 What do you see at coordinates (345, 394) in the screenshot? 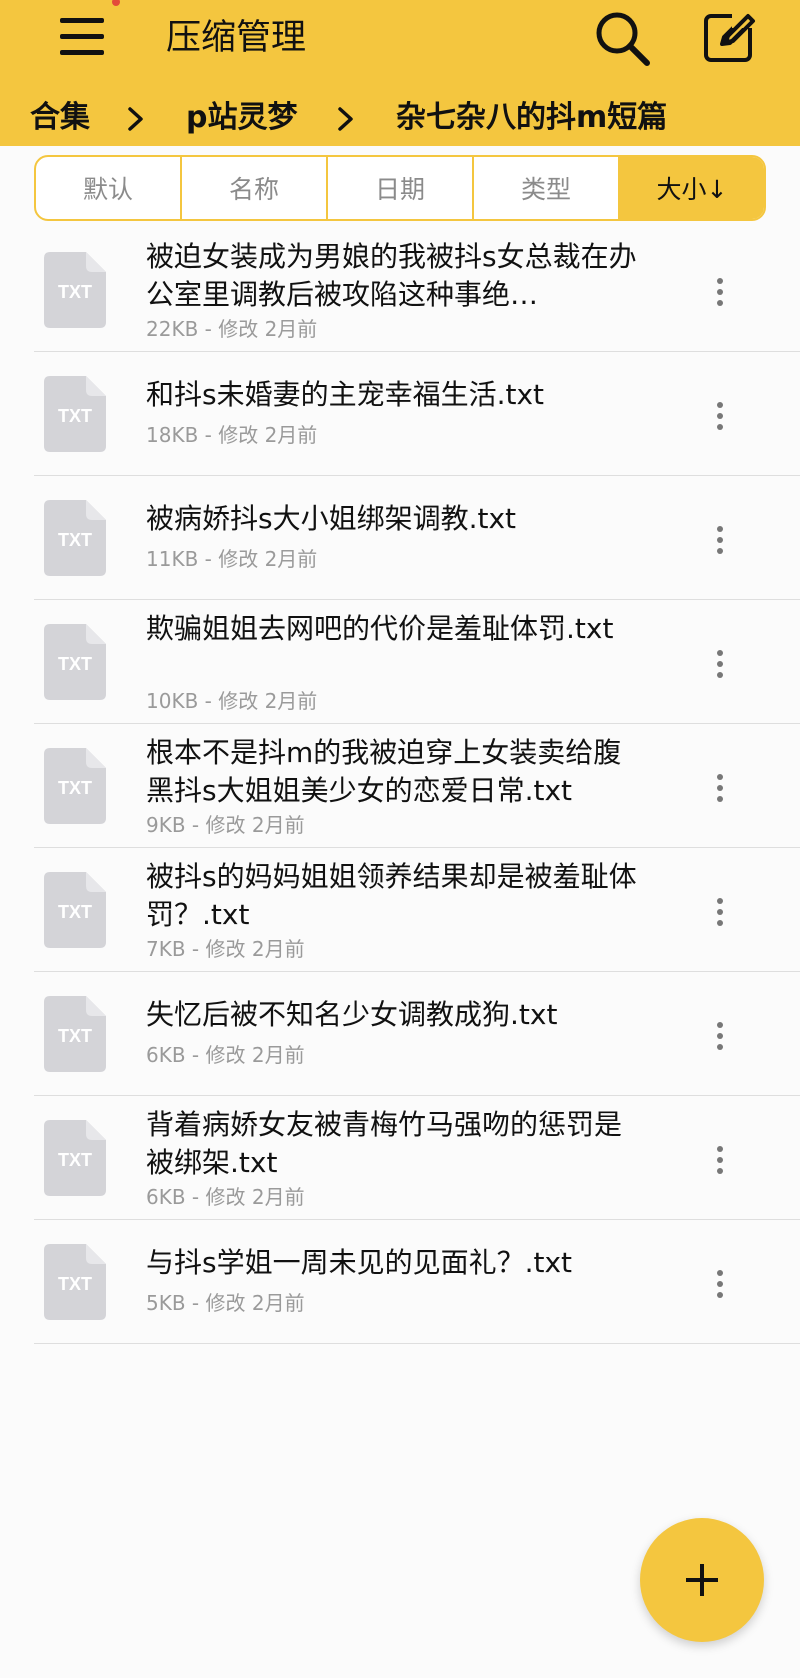
I see `file-name: 和抖s未婚妻的主宠幸福生活.txt` at bounding box center [345, 394].